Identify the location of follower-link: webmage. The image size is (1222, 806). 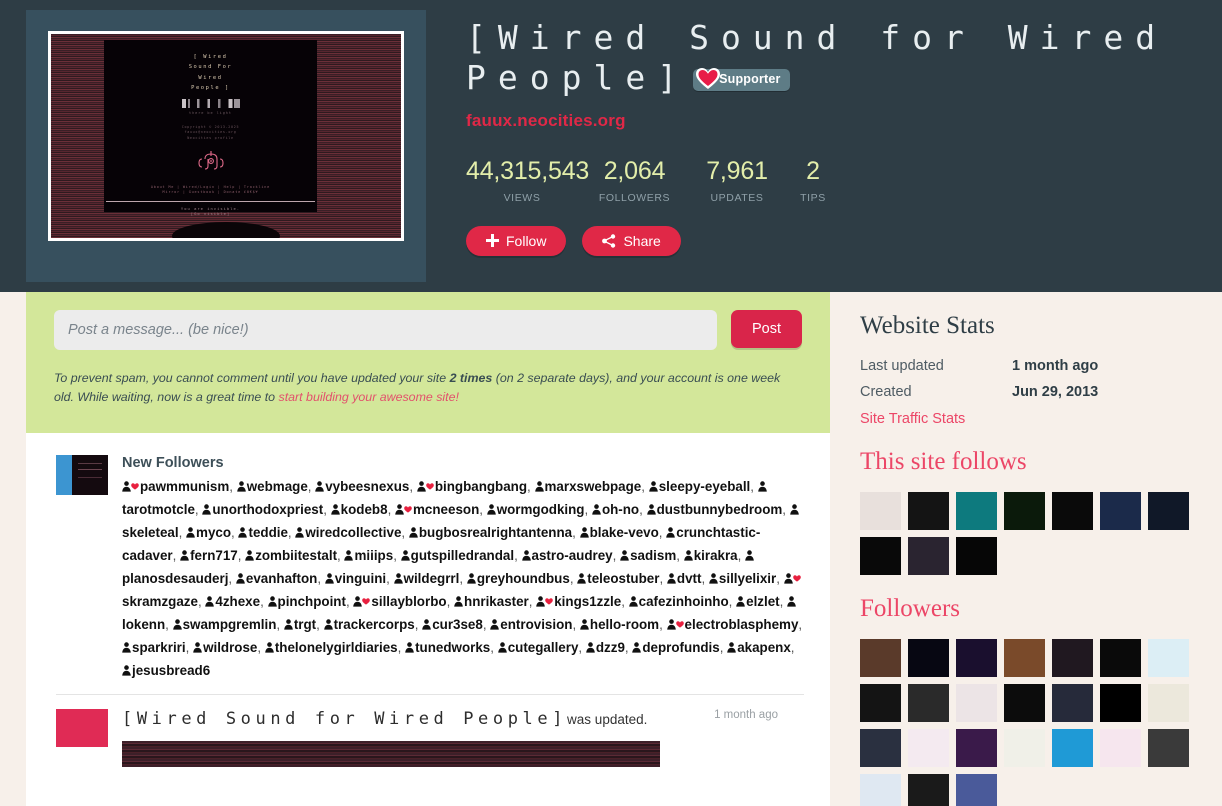
(277, 486).